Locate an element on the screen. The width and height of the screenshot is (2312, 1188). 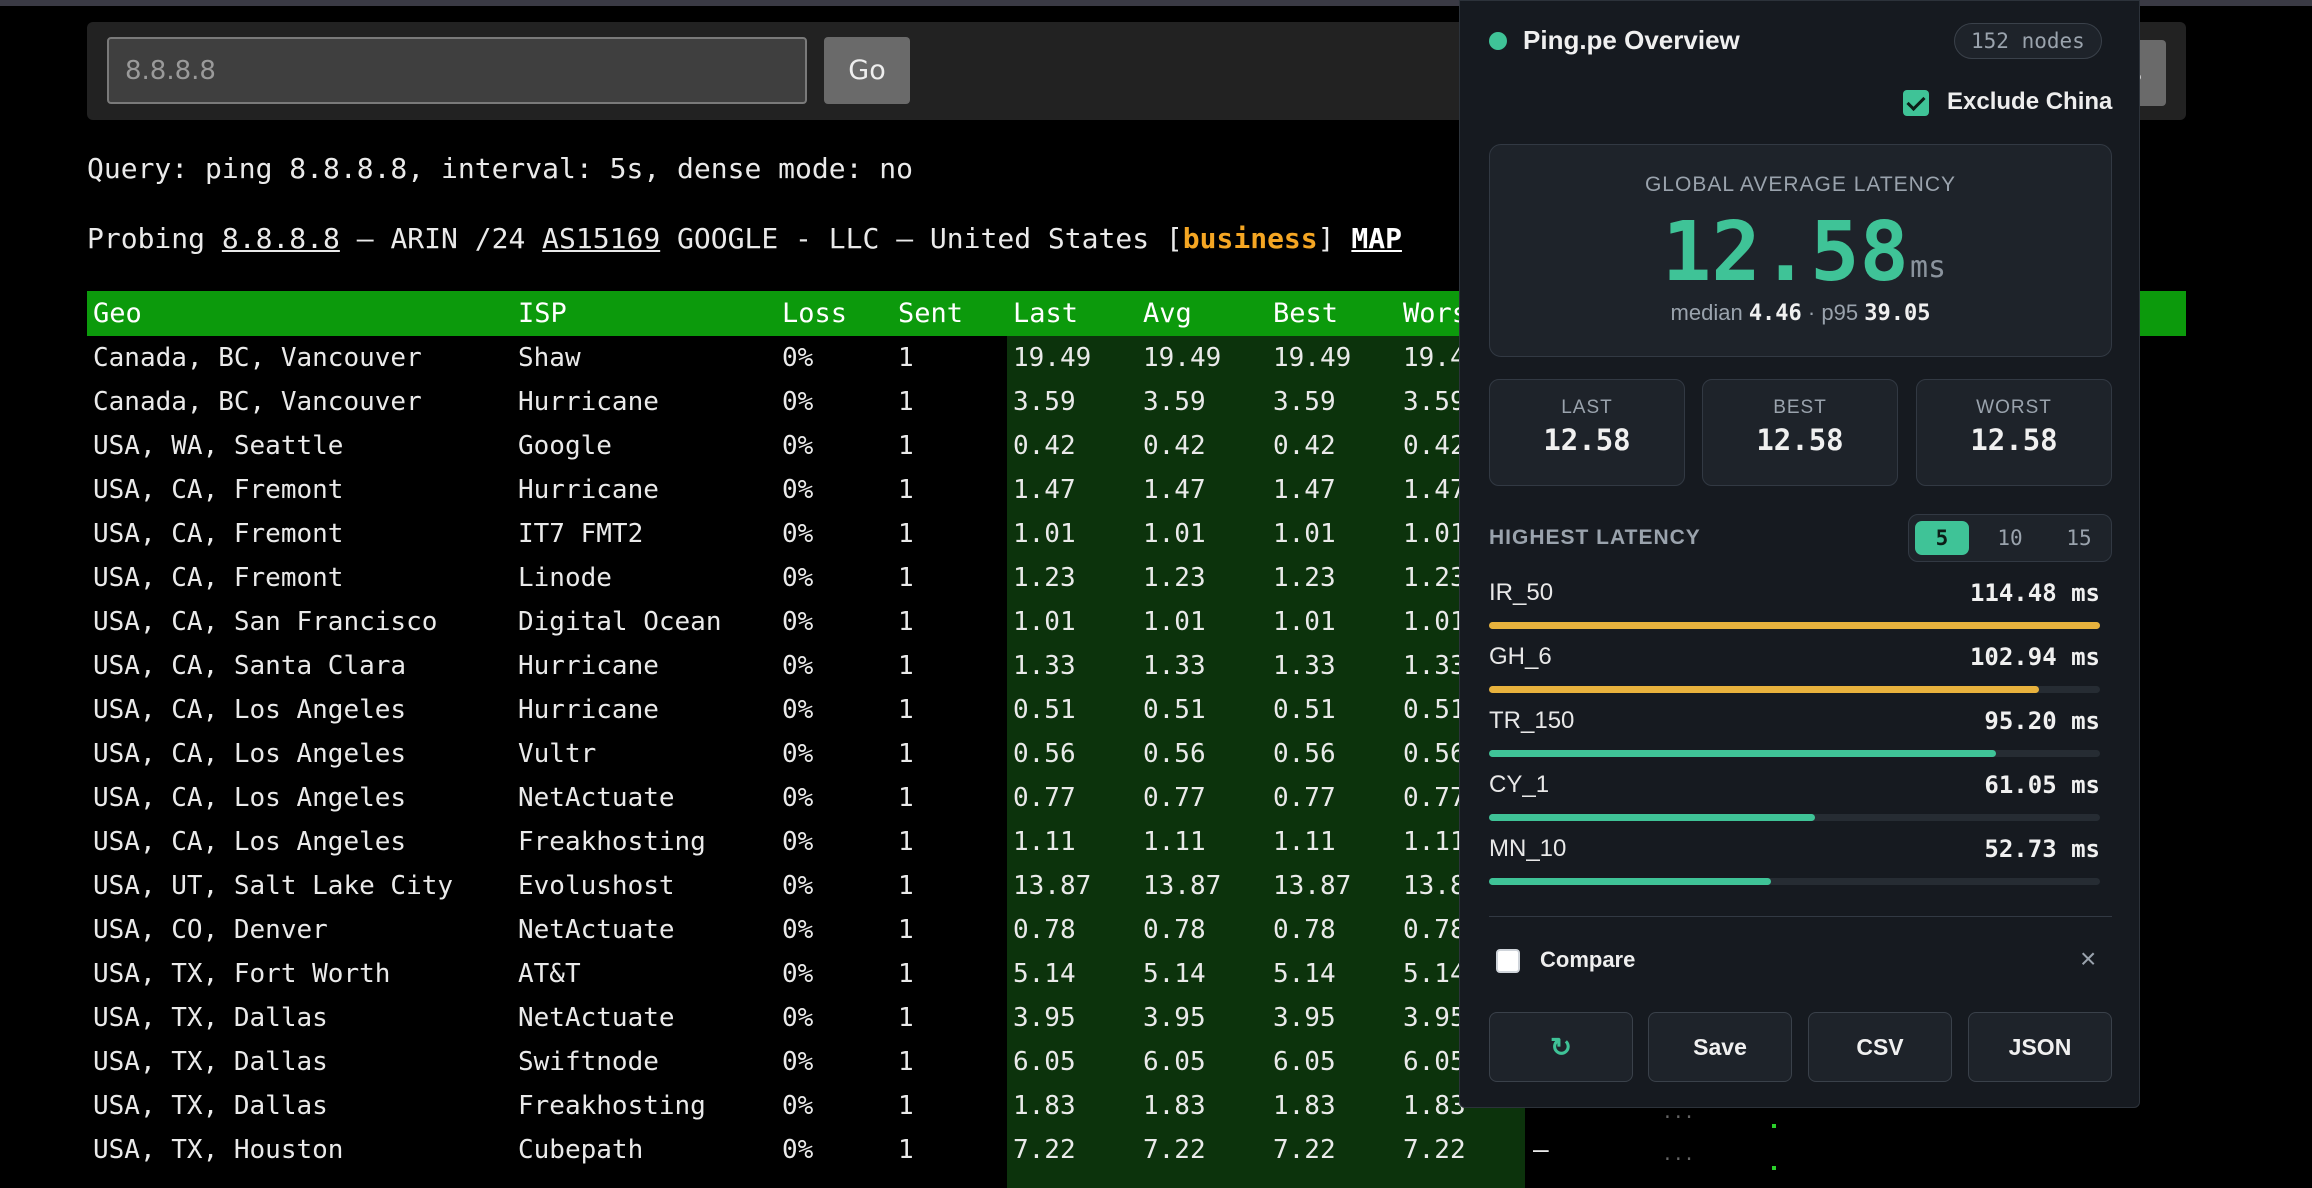
latency-node-name: CY_1 is located at coordinates (1519, 784).